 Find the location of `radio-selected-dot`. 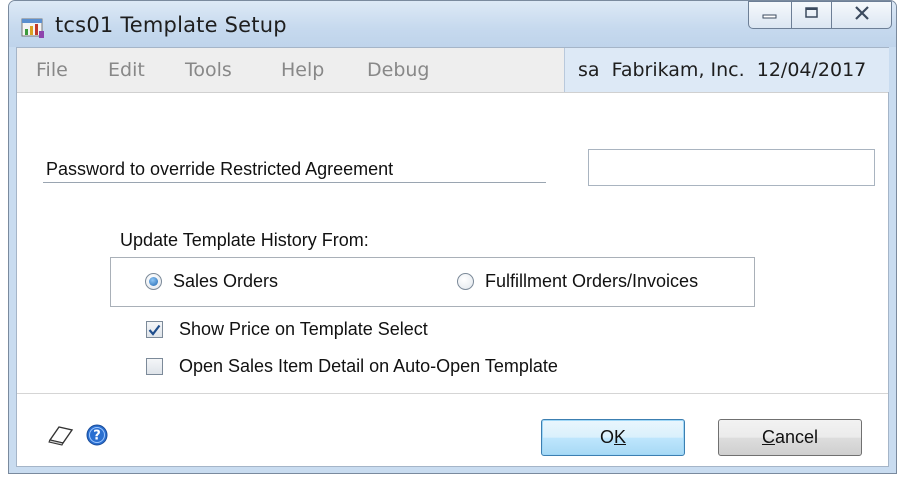

radio-selected-dot is located at coordinates (153, 281).